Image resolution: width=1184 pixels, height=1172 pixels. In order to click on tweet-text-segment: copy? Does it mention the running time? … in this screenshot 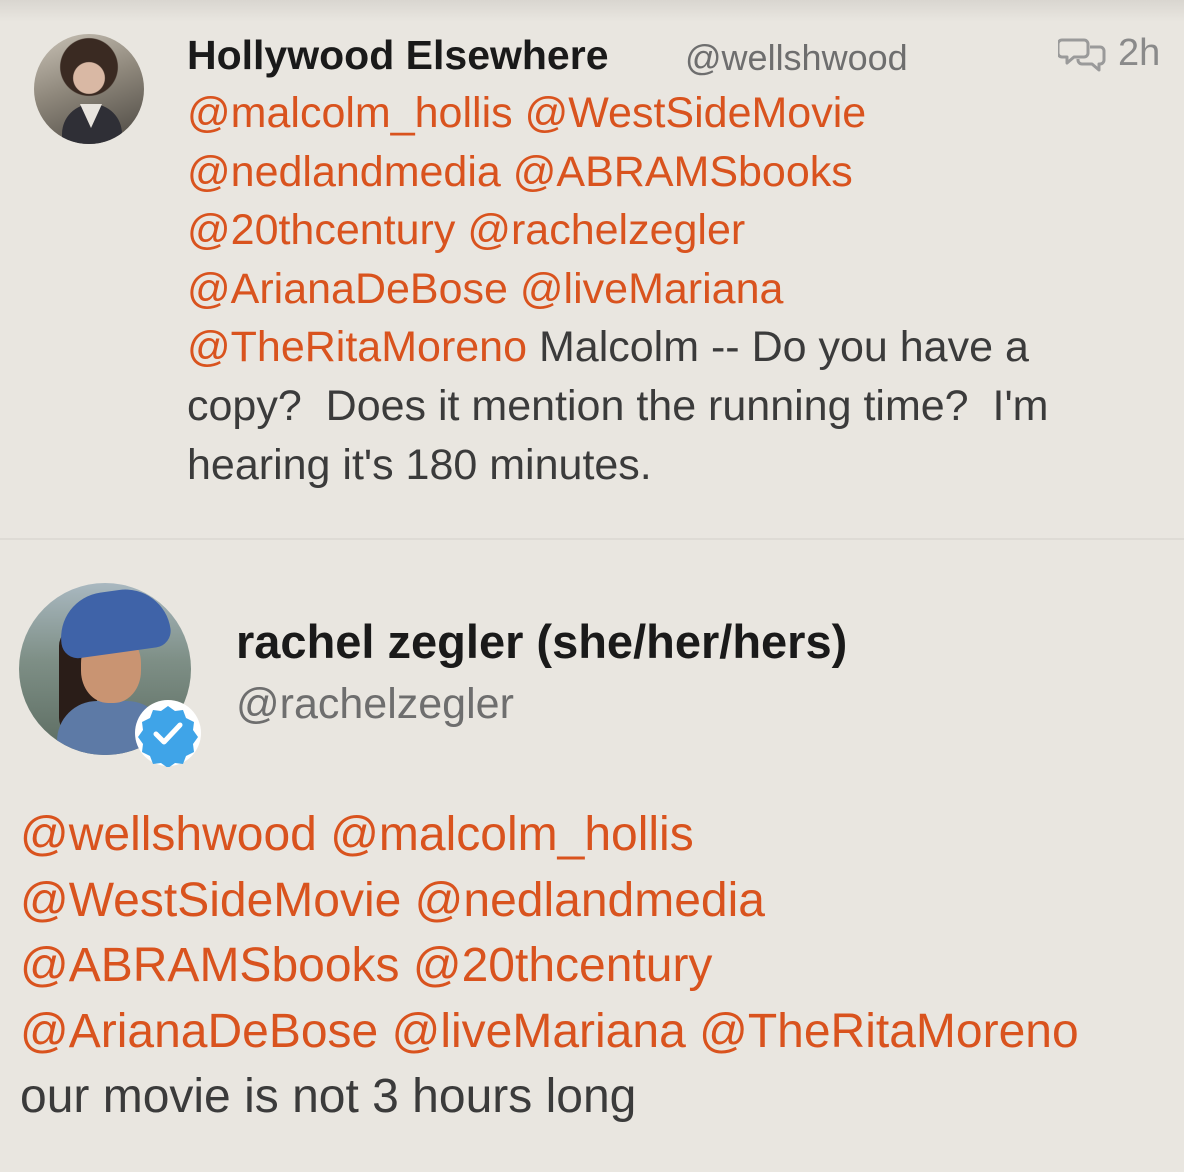, I will do `click(618, 405)`.